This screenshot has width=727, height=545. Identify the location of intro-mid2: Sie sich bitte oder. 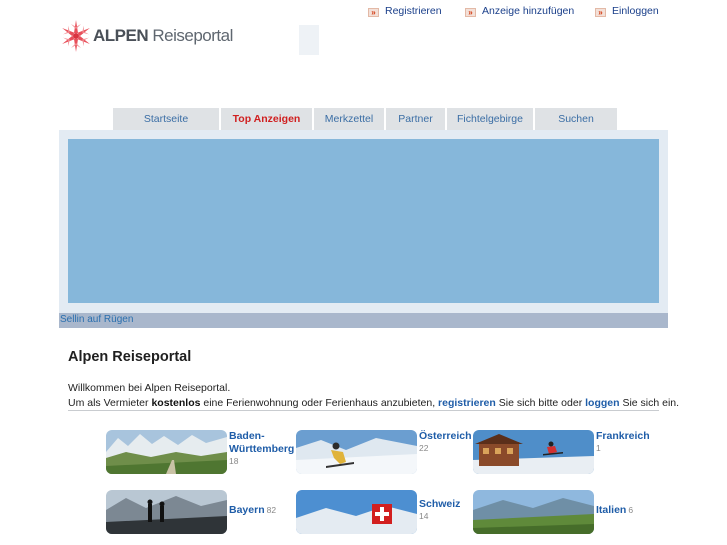
(540, 402).